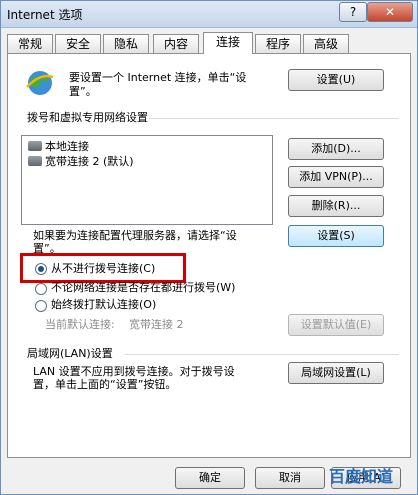  Describe the element at coordinates (45, 15) in the screenshot. I see `window-title: Internet 选项` at that location.